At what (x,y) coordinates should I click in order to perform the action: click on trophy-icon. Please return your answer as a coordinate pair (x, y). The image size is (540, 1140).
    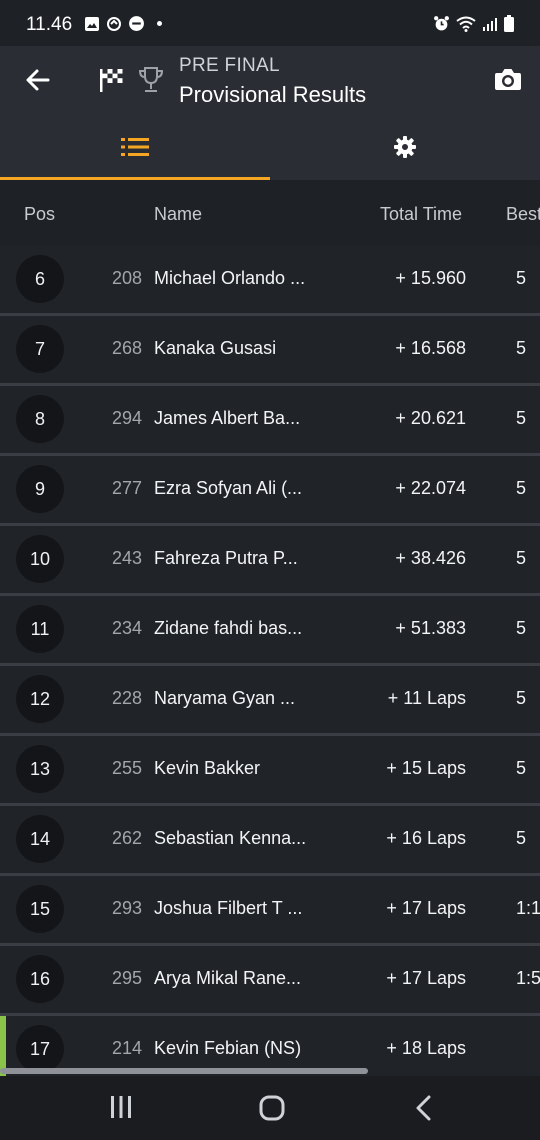
    Looking at the image, I should click on (151, 79).